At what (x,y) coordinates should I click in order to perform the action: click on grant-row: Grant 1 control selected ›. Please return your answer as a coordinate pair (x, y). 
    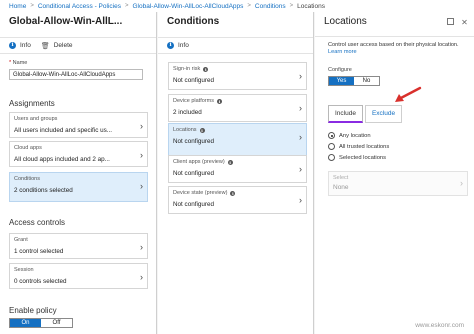
    Looking at the image, I should click on (78, 246).